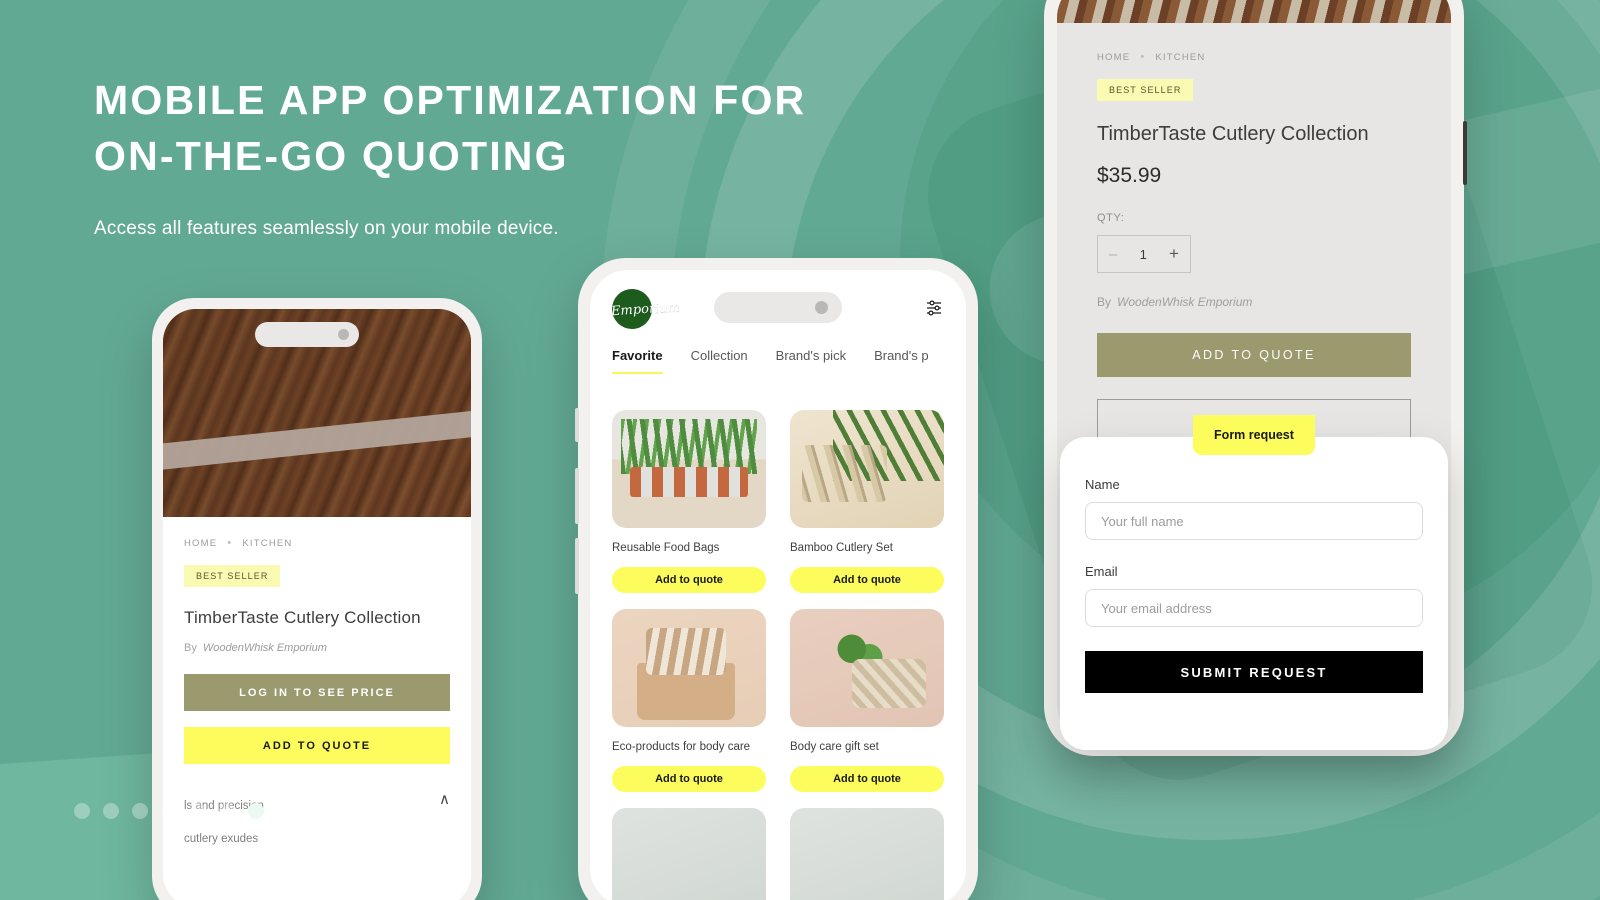 The width and height of the screenshot is (1600, 900). I want to click on product-hero-image, so click(1254, 11).